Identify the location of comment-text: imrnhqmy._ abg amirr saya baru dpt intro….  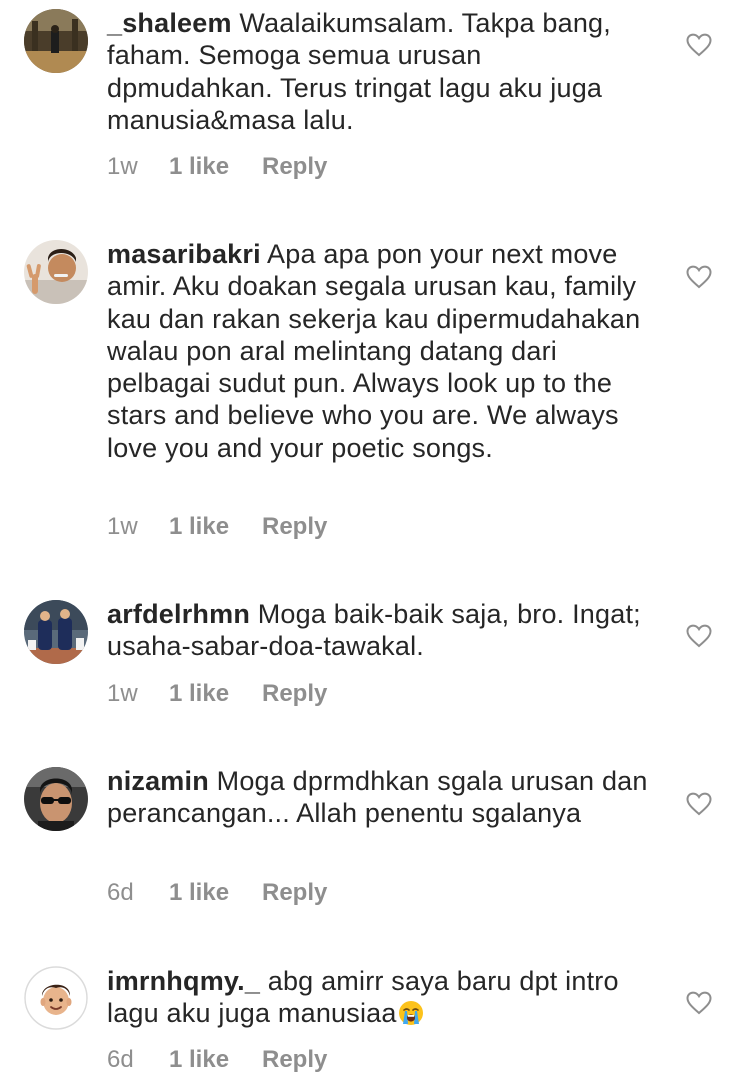
(379, 997).